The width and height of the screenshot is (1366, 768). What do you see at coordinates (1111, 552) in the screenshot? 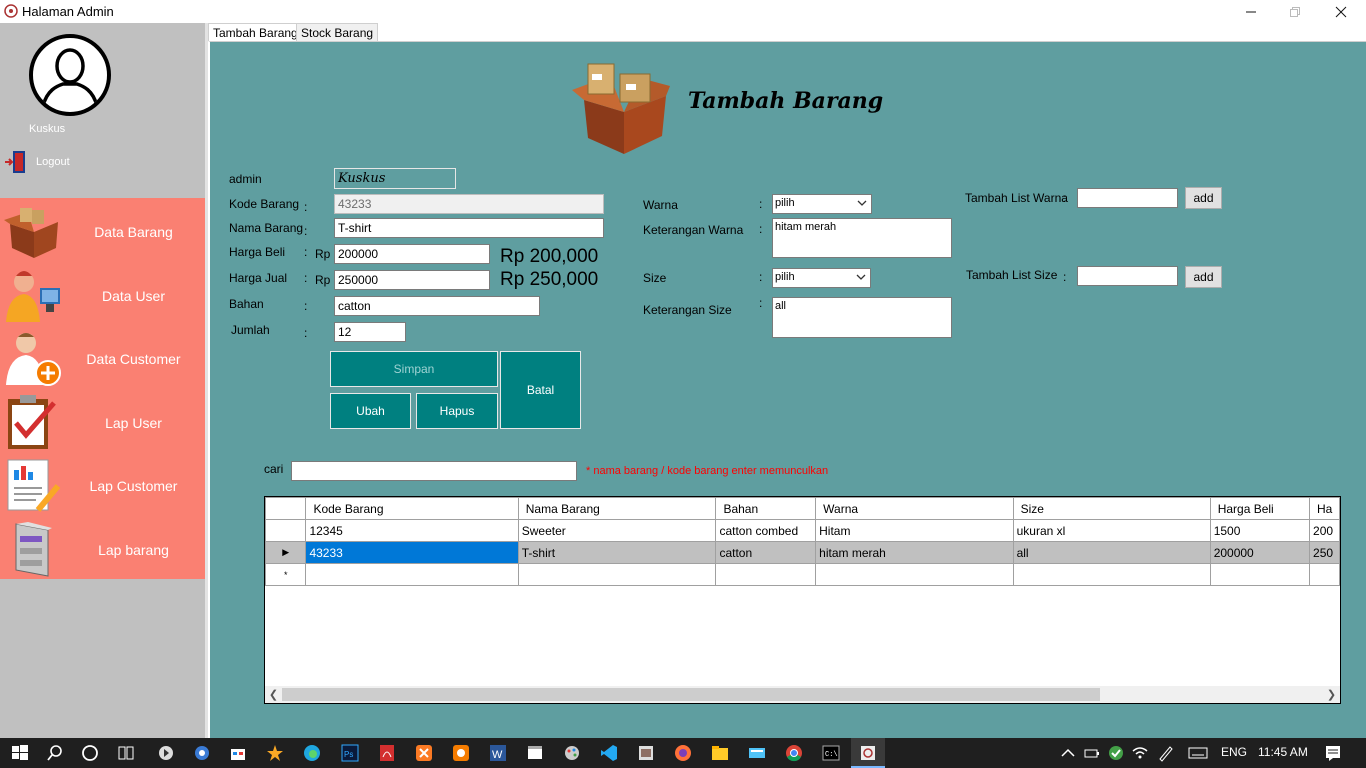
I see `table-cell: all` at bounding box center [1111, 552].